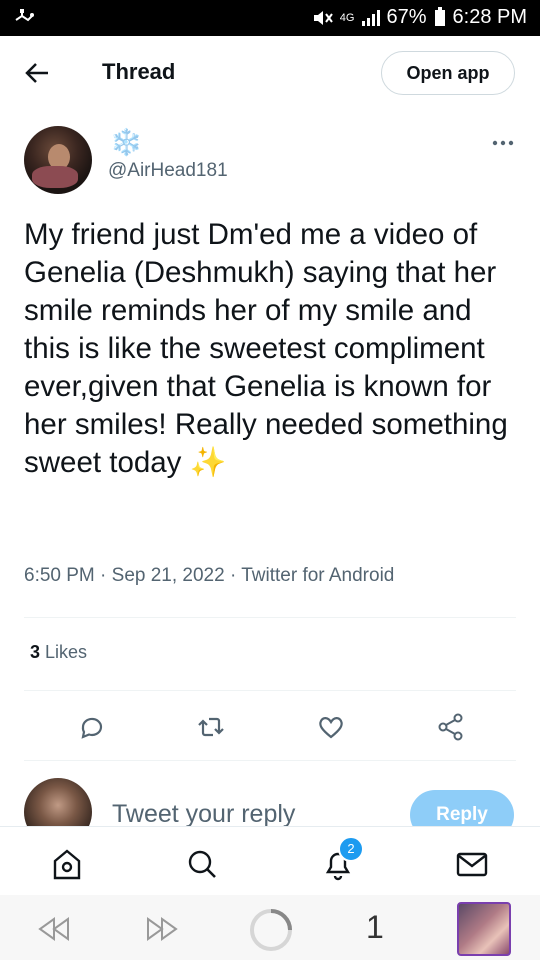 This screenshot has width=540, height=960. Describe the element at coordinates (439, 16) in the screenshot. I see `battery-icon` at that location.